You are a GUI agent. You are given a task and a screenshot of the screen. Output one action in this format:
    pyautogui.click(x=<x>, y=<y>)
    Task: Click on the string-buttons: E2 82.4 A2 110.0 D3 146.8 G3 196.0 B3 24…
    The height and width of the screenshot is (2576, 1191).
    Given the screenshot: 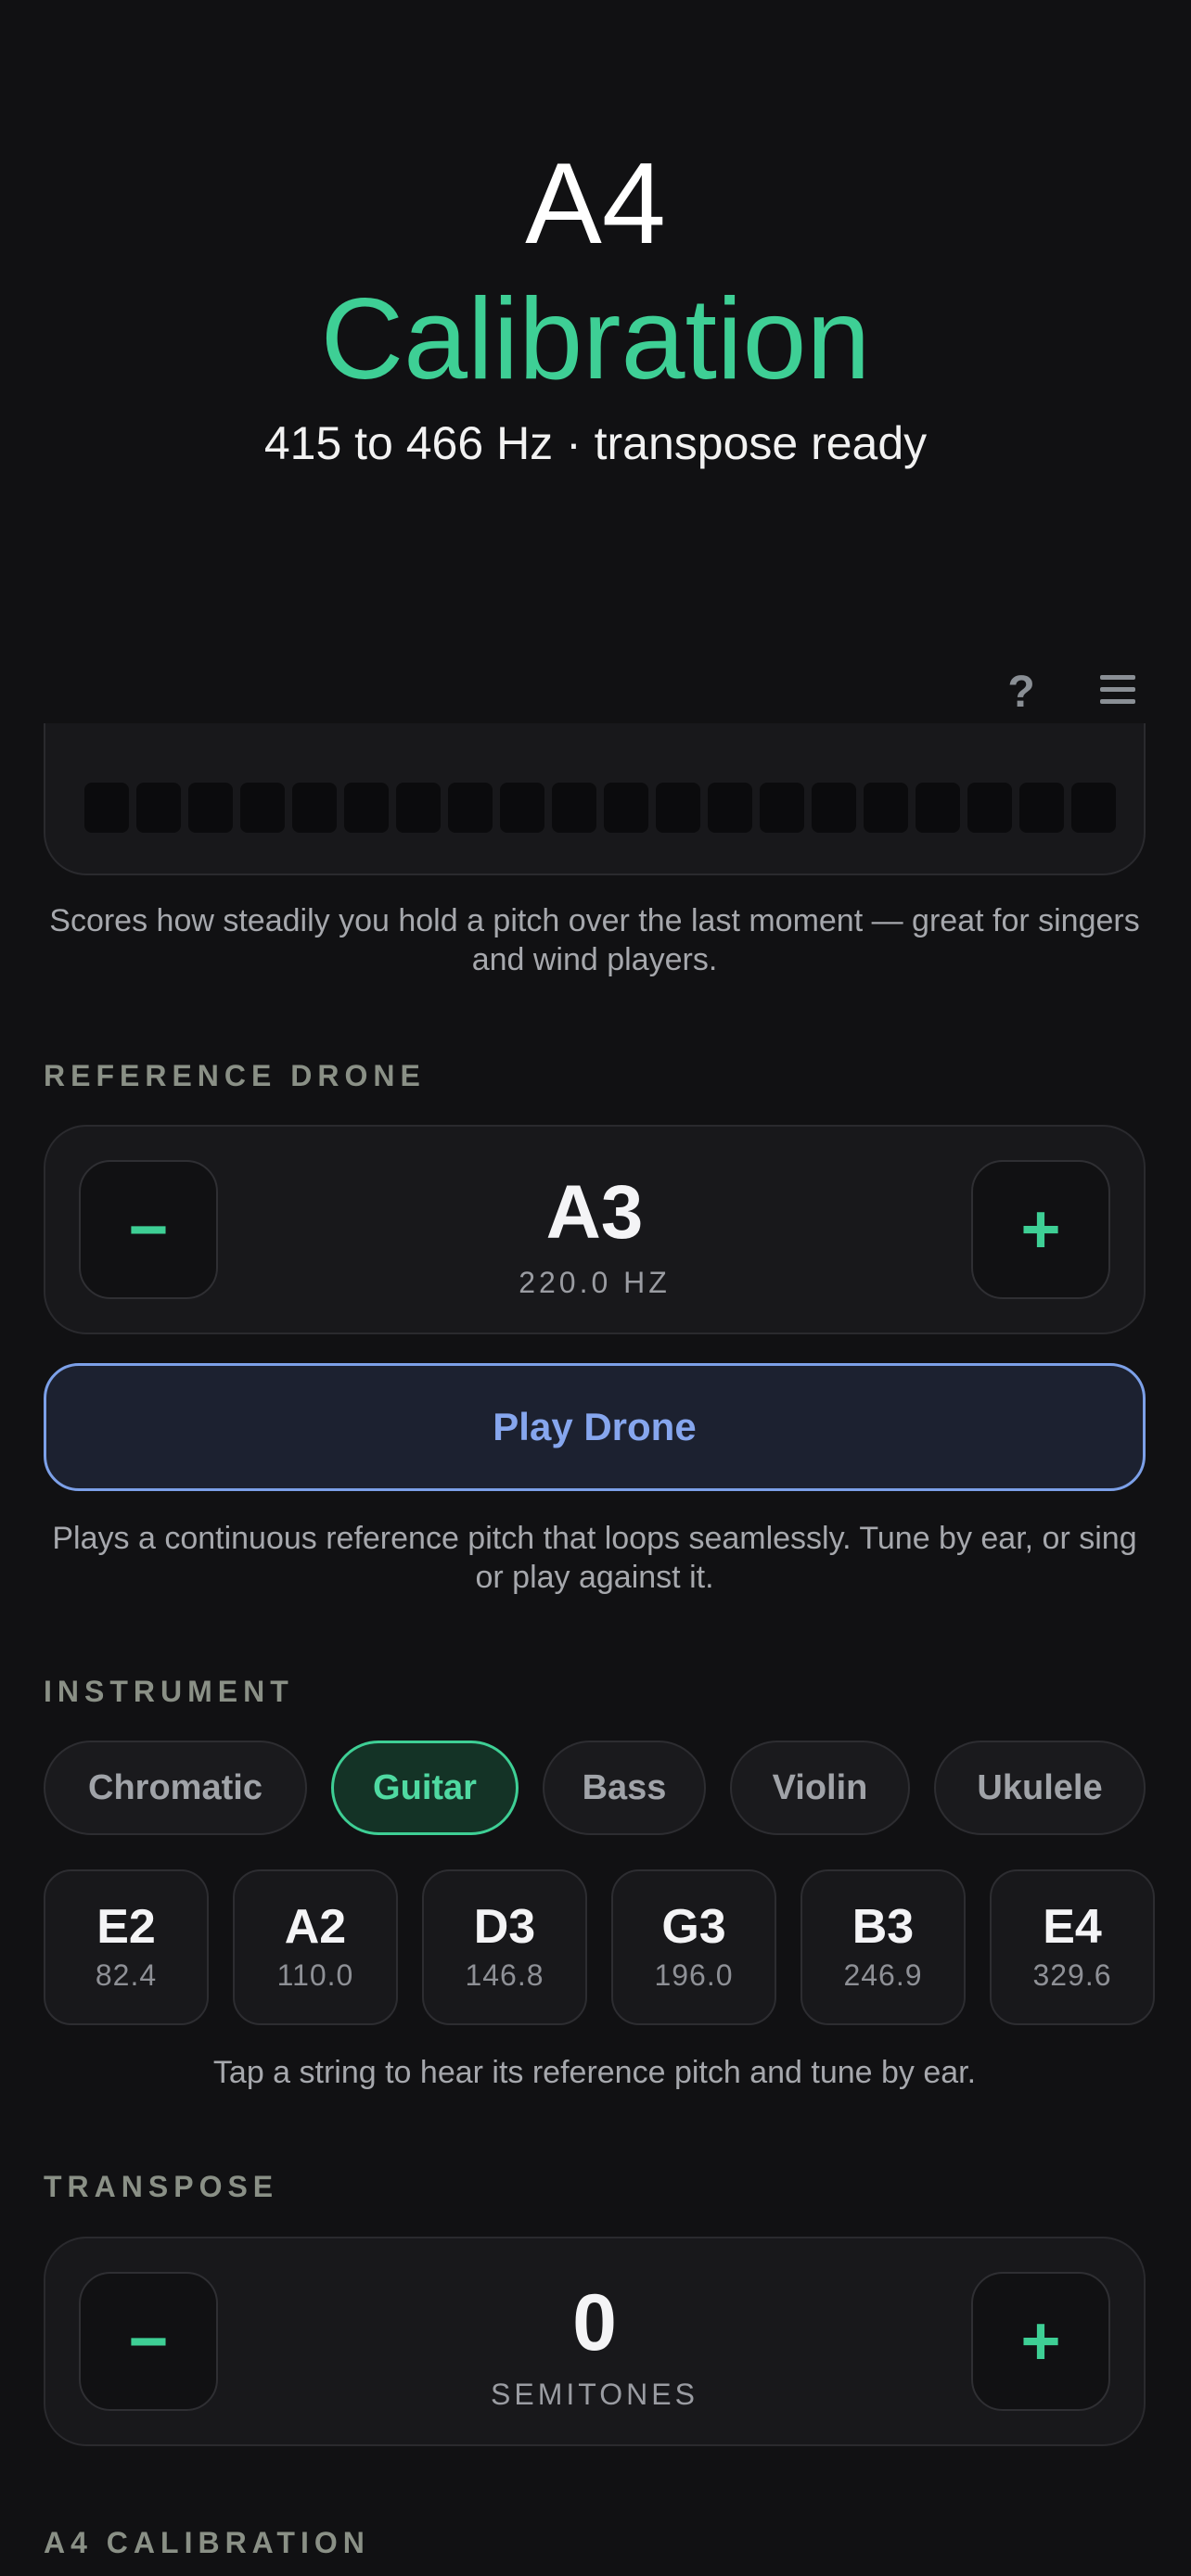 What is the action you would take?
    pyautogui.click(x=599, y=1947)
    